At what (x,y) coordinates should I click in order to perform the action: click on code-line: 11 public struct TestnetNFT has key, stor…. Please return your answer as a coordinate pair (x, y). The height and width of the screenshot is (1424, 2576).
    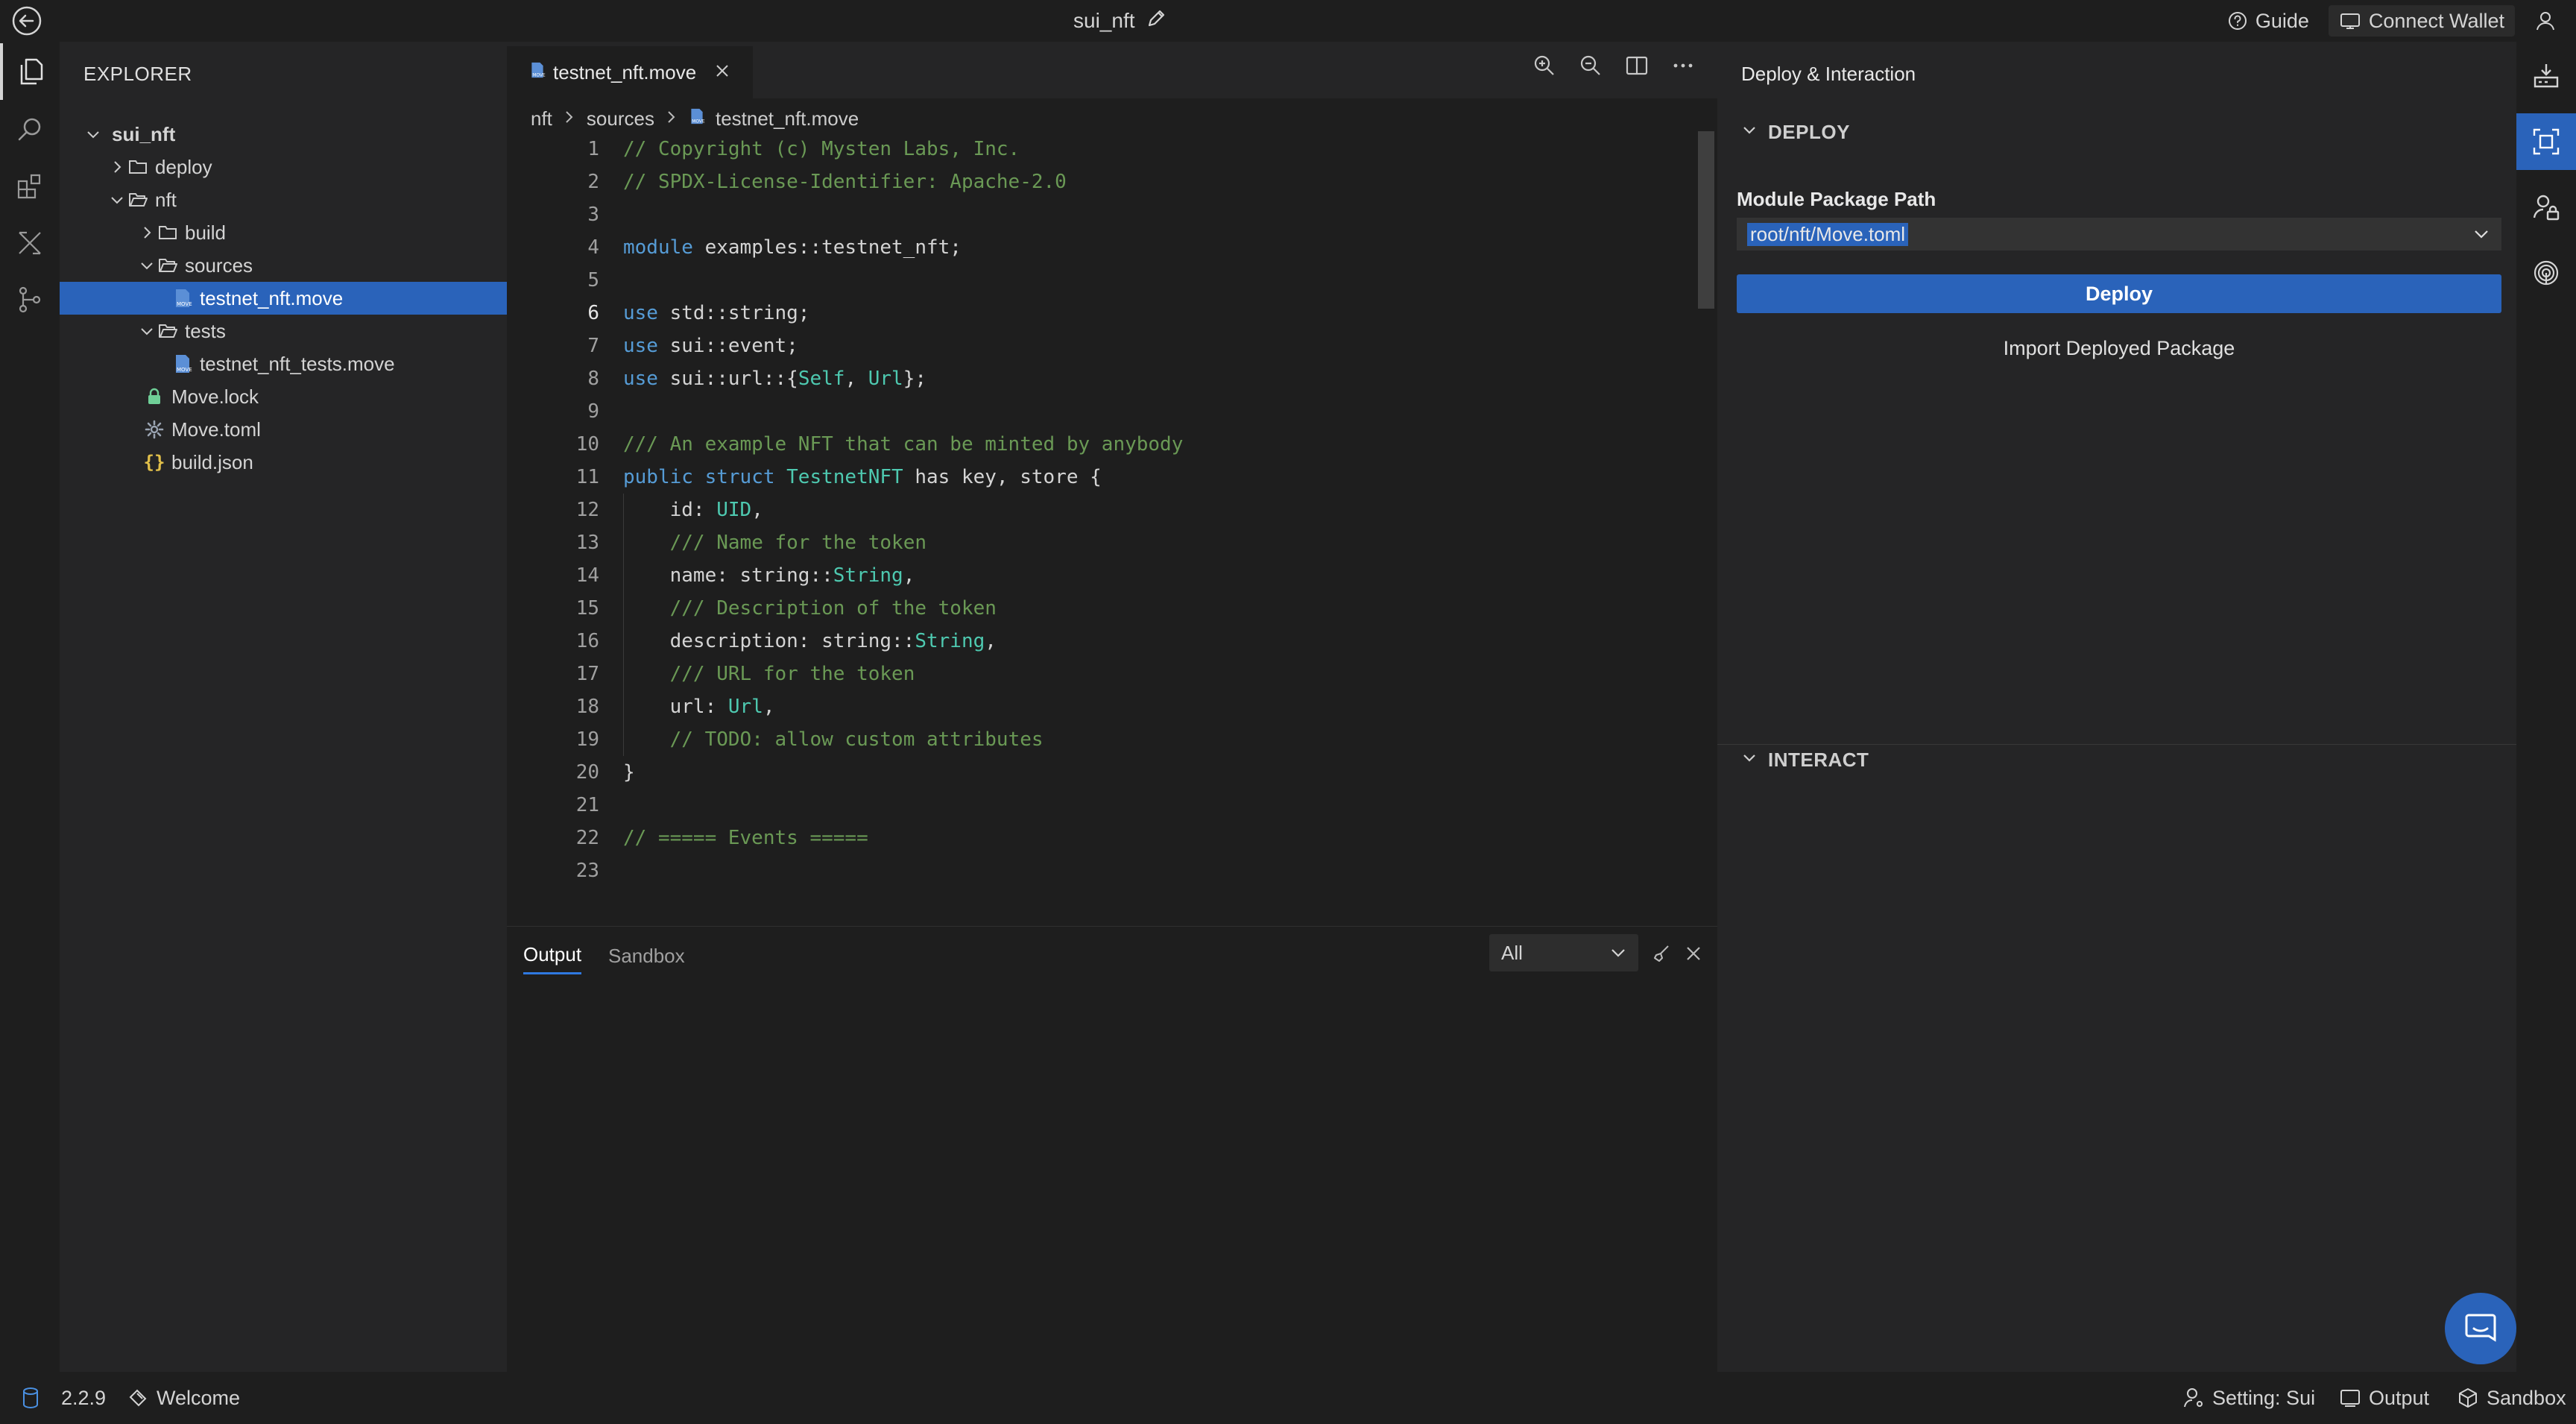
    Looking at the image, I should click on (1103, 477).